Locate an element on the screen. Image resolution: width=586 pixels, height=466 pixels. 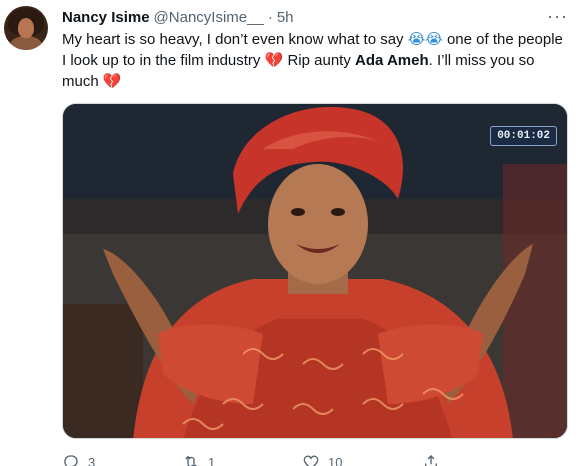
retweet-icon is located at coordinates (191, 460).